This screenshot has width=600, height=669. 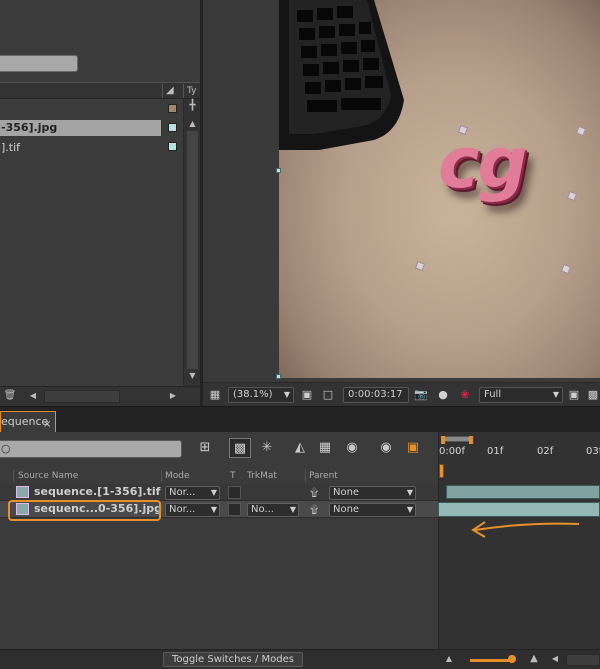 I want to click on transparency-grid-icon: ▩, so click(x=593, y=395).